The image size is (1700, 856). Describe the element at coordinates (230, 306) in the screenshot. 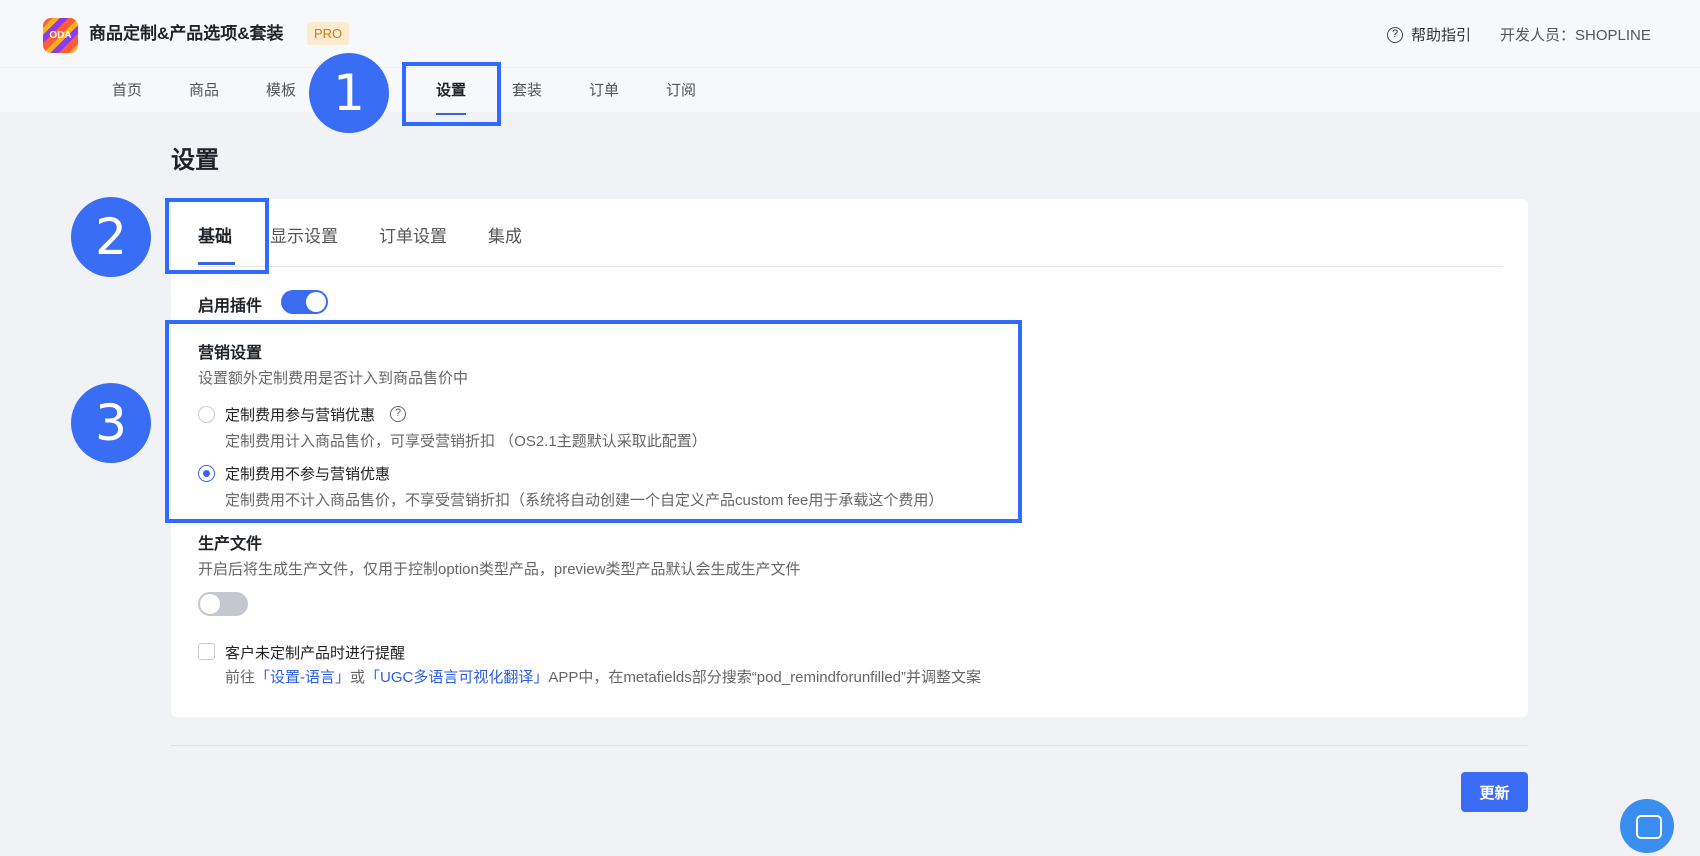

I see `plugin-label: 启用插件` at that location.